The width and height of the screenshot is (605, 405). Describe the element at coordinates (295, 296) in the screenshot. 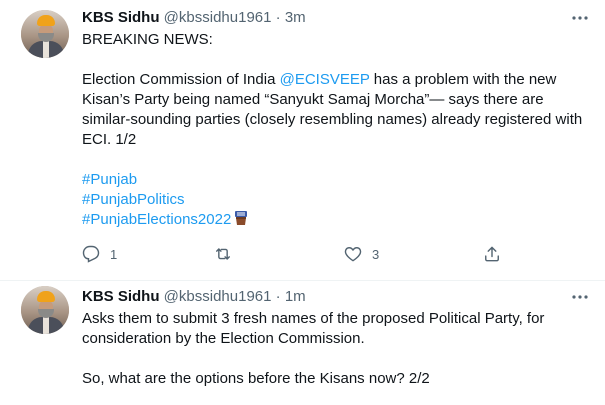

I see `timestamp: 1m` at that location.